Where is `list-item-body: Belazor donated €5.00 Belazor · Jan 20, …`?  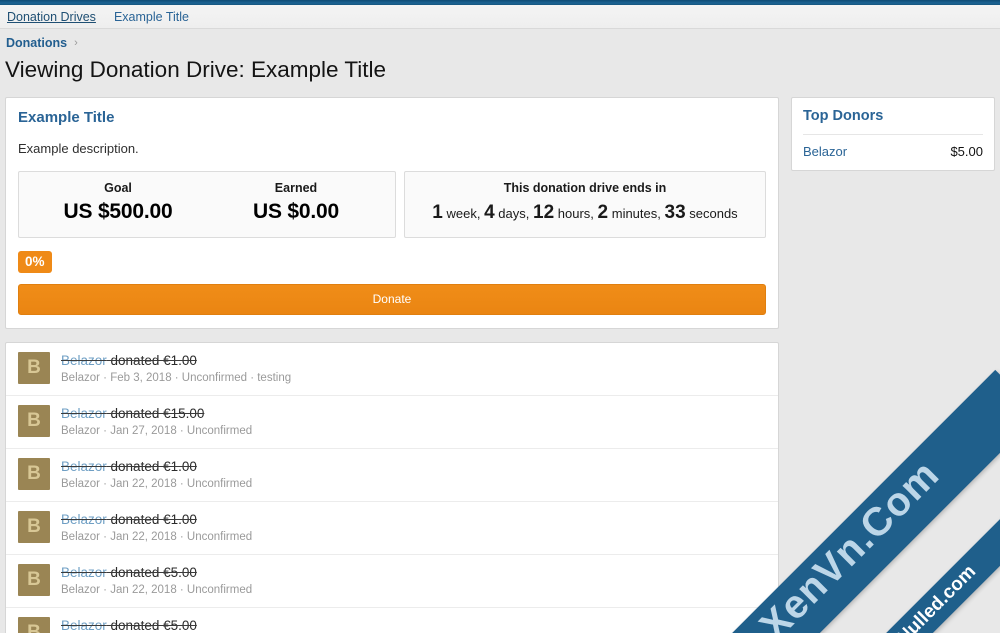 list-item-body: Belazor donated €5.00 Belazor · Jan 20, … is located at coordinates (156, 625).